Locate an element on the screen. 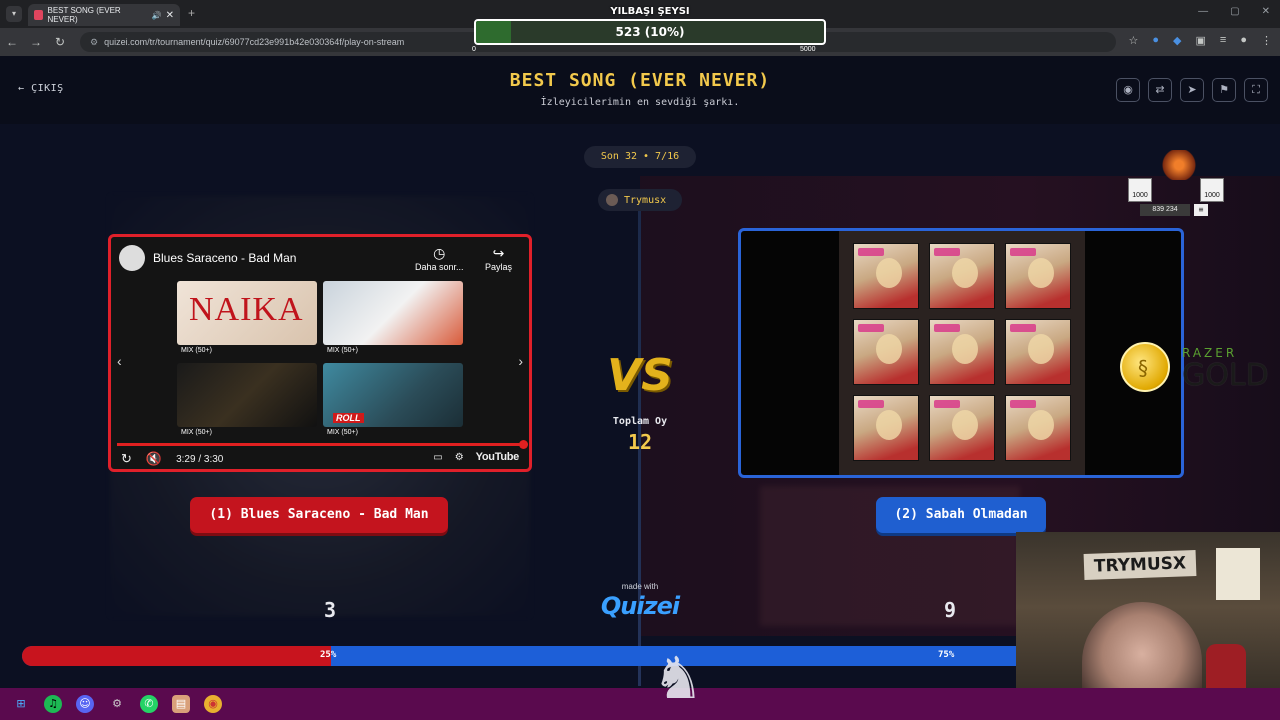 Image resolution: width=1280 pixels, height=720 pixels. vote-split-red-fill is located at coordinates (176, 656).